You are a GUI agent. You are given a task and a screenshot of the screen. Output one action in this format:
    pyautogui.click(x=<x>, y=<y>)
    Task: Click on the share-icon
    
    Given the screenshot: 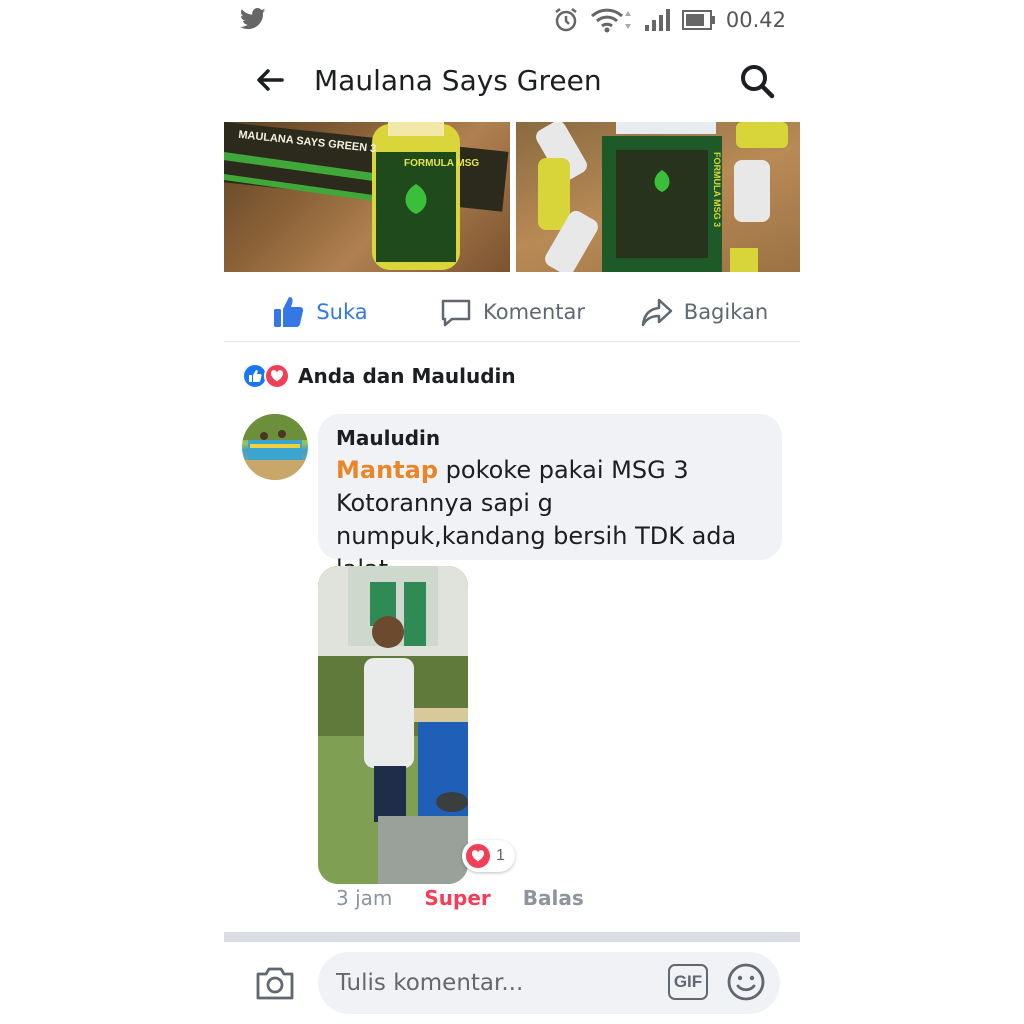 What is the action you would take?
    pyautogui.click(x=657, y=312)
    